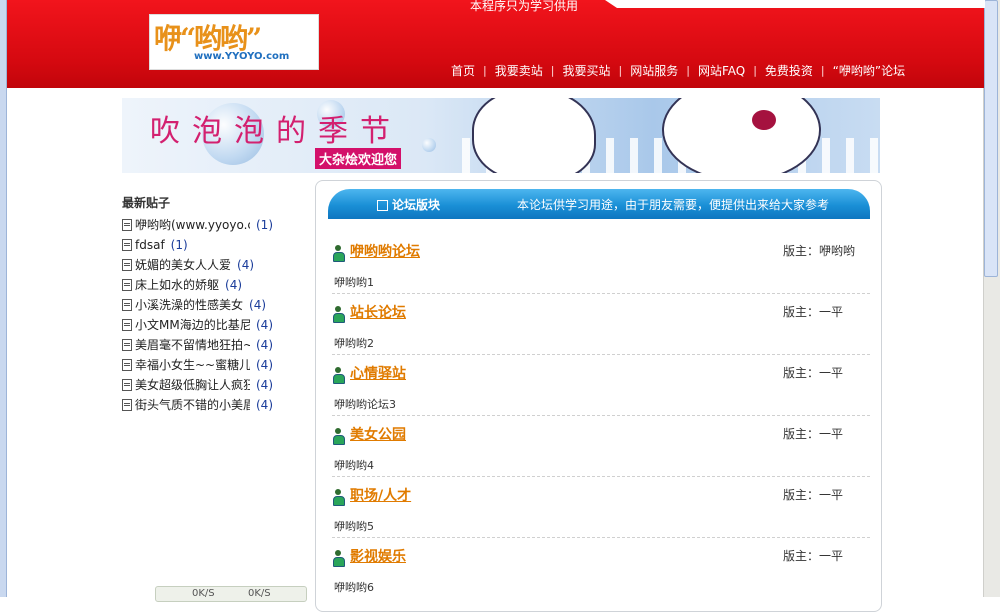 The height and width of the screenshot is (612, 1000). Describe the element at coordinates (242, 56) in the screenshot. I see `logo-url: www.YYOYO.com` at that location.